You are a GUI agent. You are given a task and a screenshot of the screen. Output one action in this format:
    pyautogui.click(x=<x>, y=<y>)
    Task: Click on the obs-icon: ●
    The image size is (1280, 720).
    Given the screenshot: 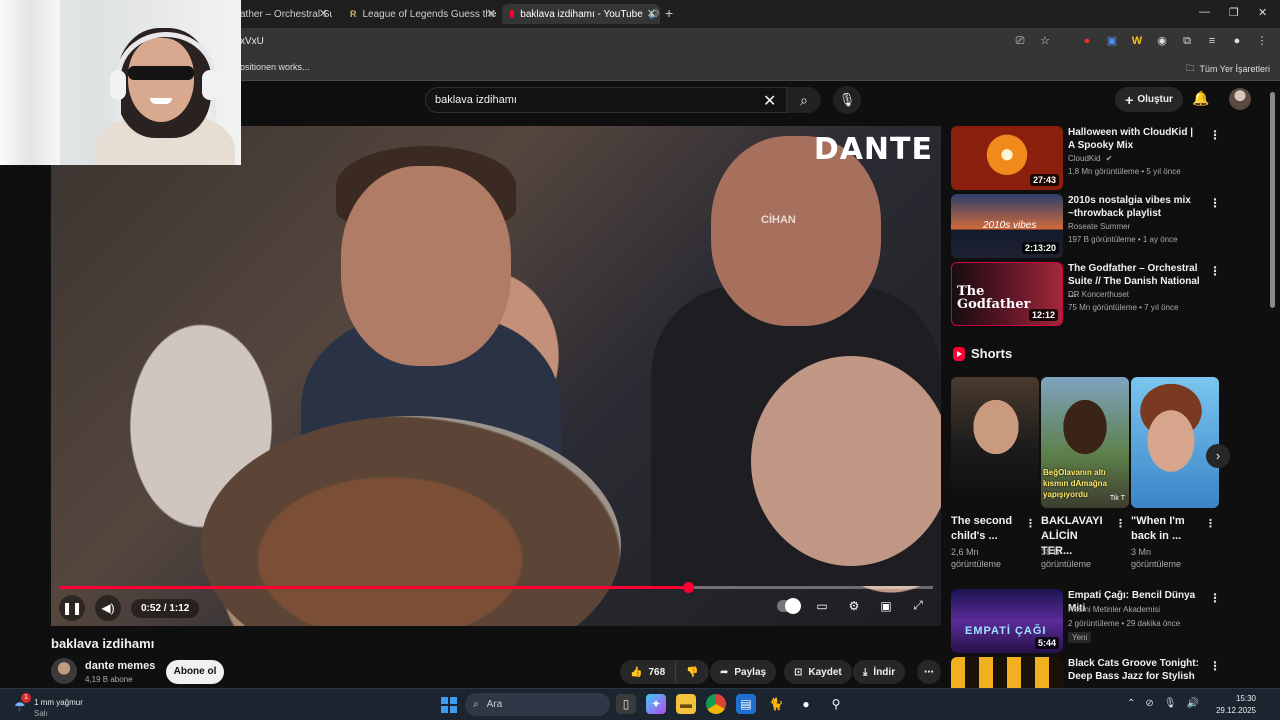 What is the action you would take?
    pyautogui.click(x=806, y=704)
    